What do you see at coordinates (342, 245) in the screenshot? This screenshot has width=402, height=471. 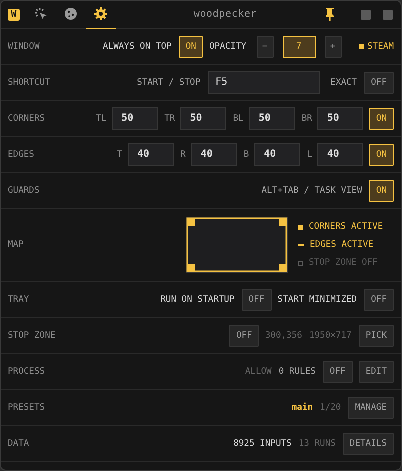 I see `legend-text: EDGES ACTIVE` at bounding box center [342, 245].